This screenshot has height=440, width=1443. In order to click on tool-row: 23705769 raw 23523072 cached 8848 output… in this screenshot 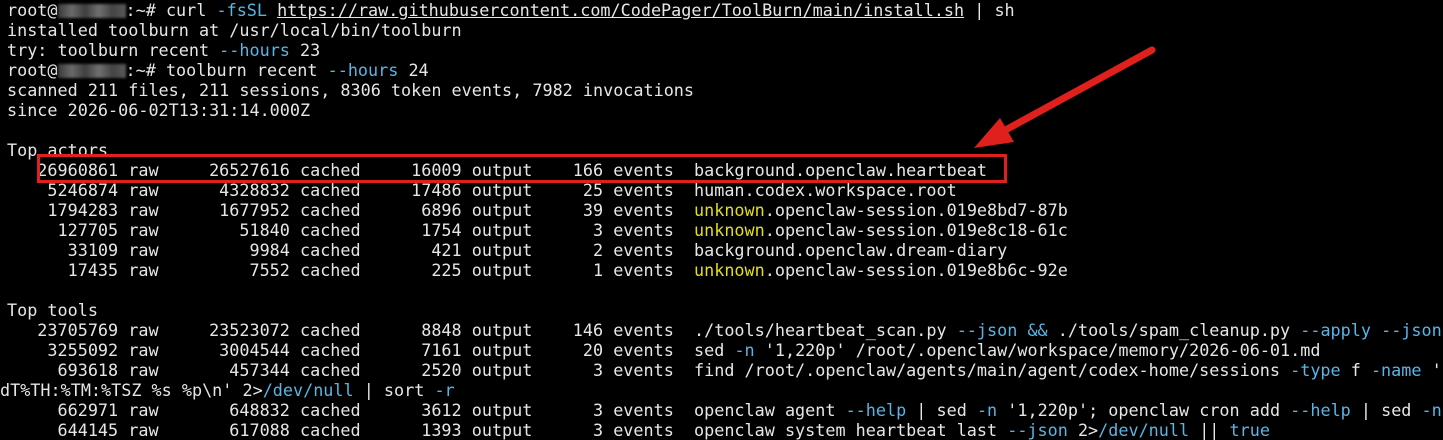, I will do `click(724, 330)`.